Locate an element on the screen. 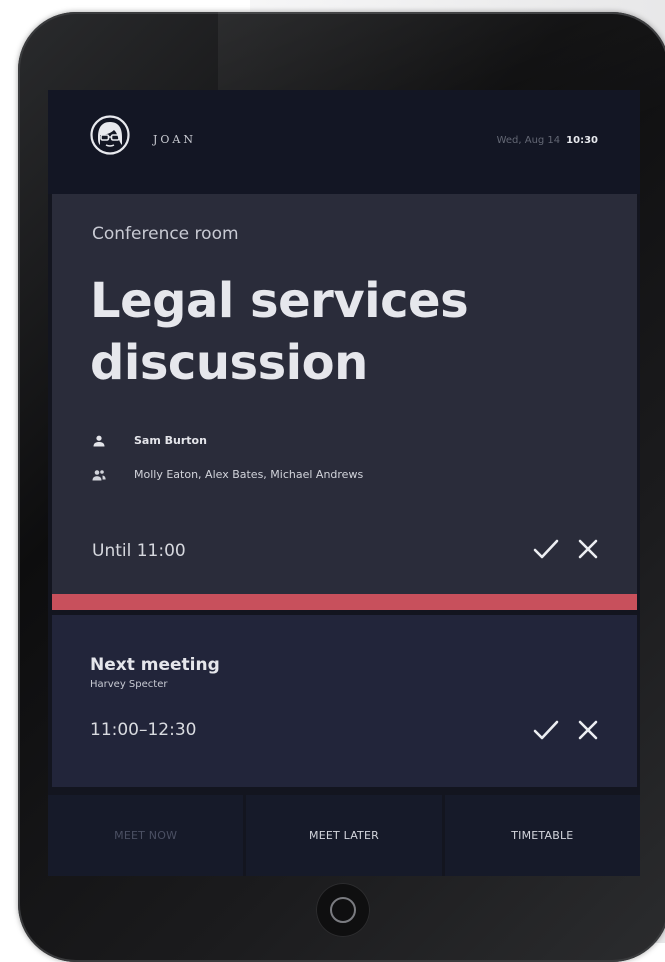 The width and height of the screenshot is (665, 962). current-time: 10:30 is located at coordinates (582, 140).